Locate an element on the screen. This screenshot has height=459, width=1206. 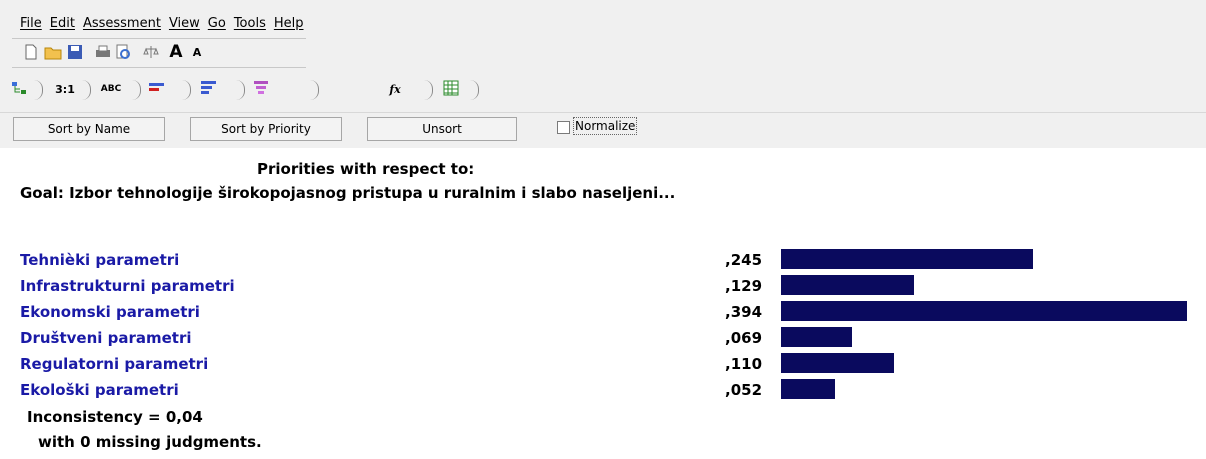
view-tabs: 3:1 ABC fx is located at coordinates (603, 89).